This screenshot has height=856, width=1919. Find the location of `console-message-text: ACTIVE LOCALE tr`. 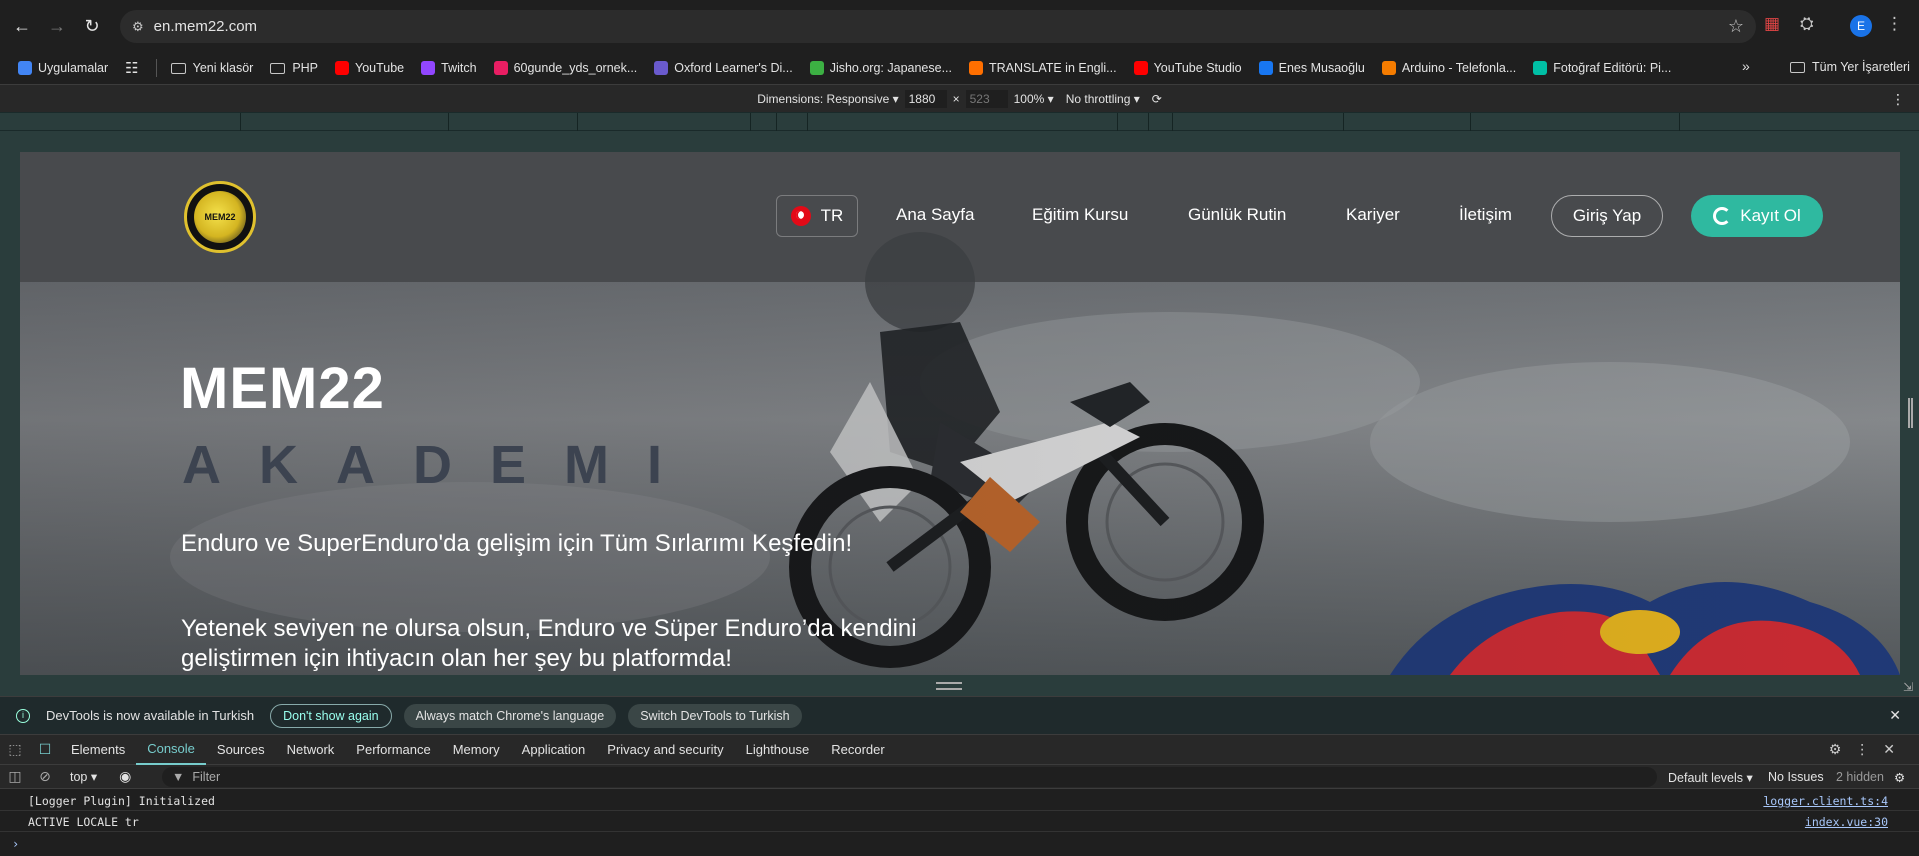

console-message-text: ACTIVE LOCALE tr is located at coordinates (83, 822).